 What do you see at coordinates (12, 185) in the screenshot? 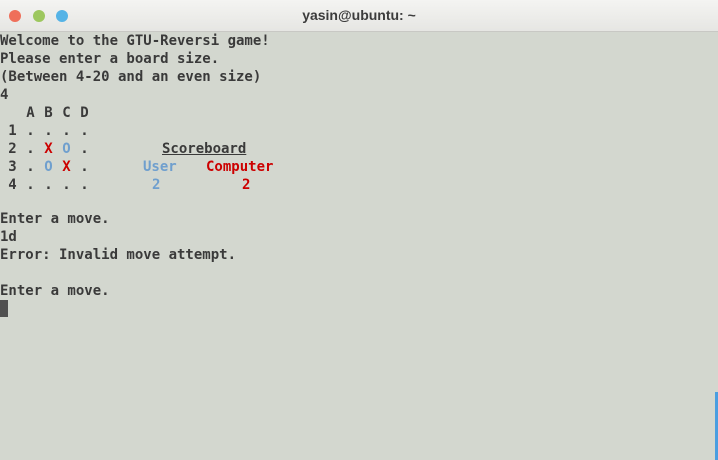
I see `row-label: 4` at bounding box center [12, 185].